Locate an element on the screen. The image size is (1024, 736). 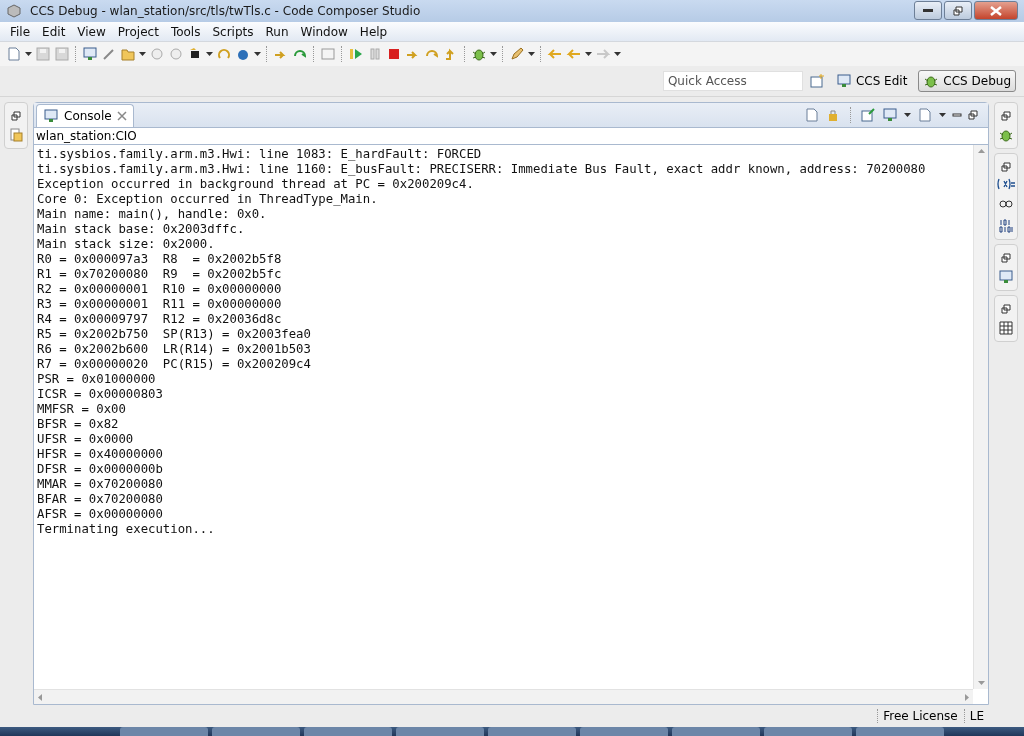
resume-icon is located at coordinates (356, 54).